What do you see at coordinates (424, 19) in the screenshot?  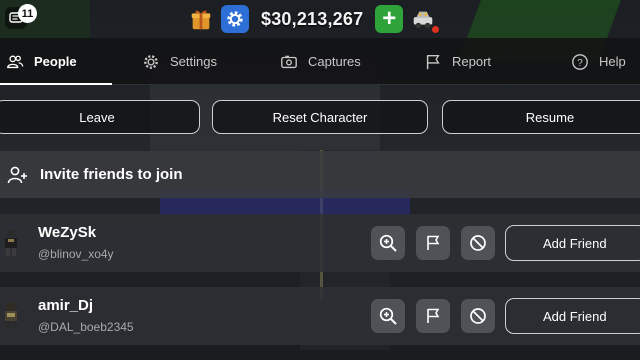 I see `vehicle-button` at bounding box center [424, 19].